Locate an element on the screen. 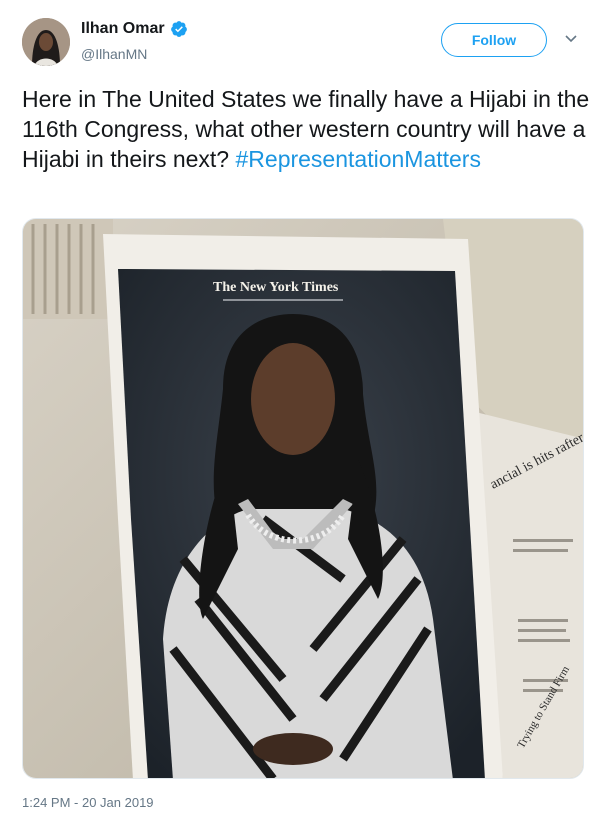 This screenshot has height=822, width=609. follow-button: Follow is located at coordinates (494, 40).